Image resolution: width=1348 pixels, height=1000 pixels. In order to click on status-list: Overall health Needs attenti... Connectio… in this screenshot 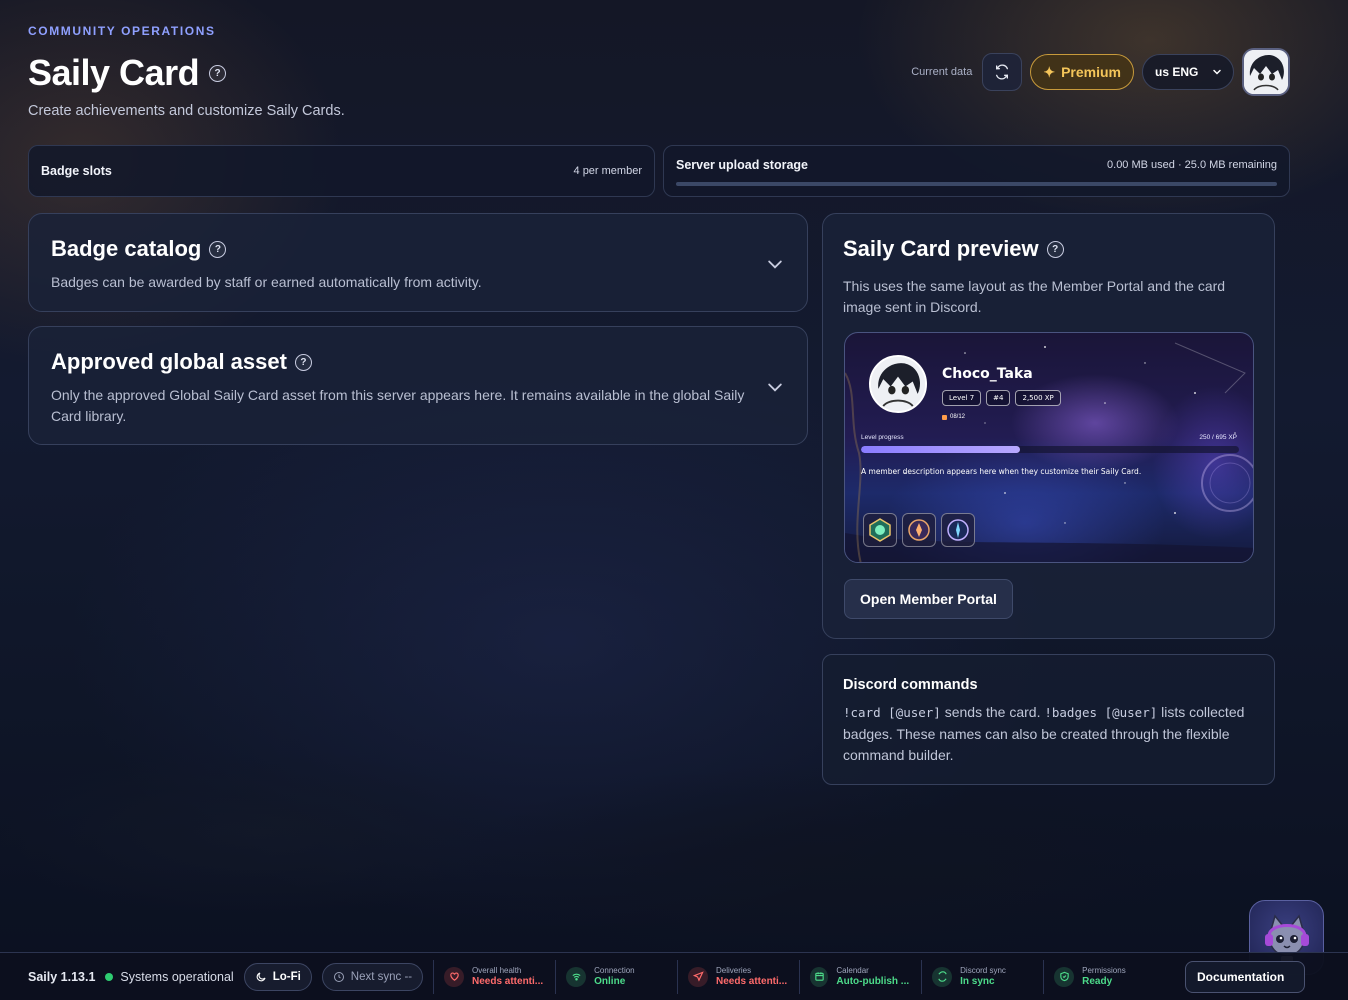, I will do `click(799, 976)`.